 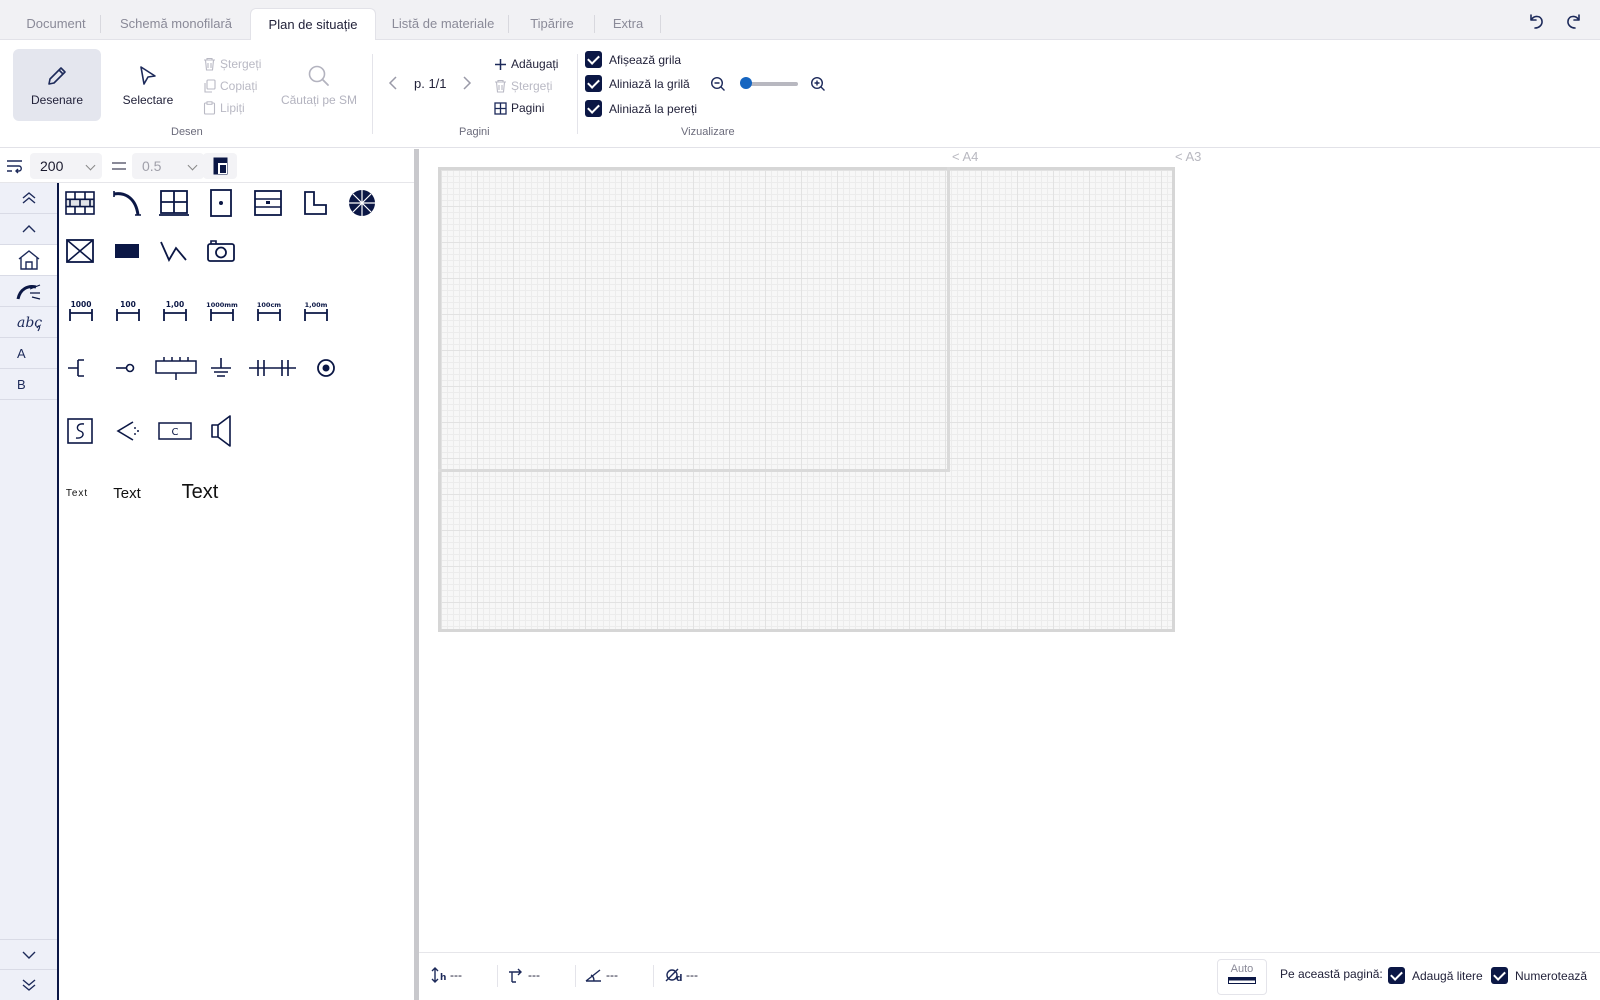 I want to click on meter-c-label: C, so click(x=175, y=432).